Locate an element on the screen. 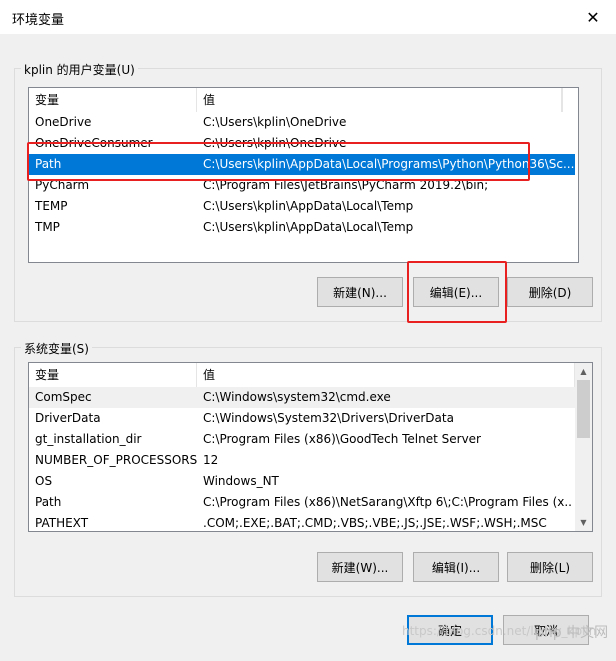  list-item: ComSpec C:\Windows\system32\cmd.exe is located at coordinates (302, 397).